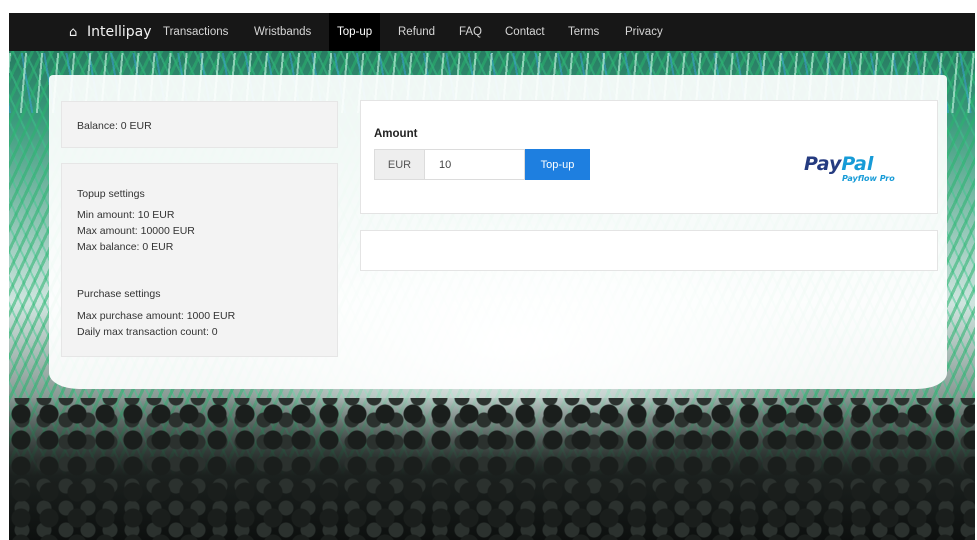  I want to click on paypal-logo-pay: Pay, so click(823, 164).